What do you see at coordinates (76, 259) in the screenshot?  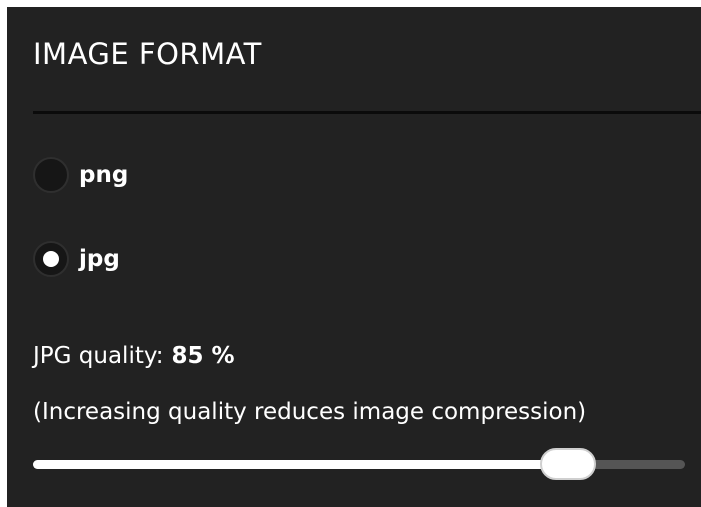 I see `radio-option-jpg: jpg` at bounding box center [76, 259].